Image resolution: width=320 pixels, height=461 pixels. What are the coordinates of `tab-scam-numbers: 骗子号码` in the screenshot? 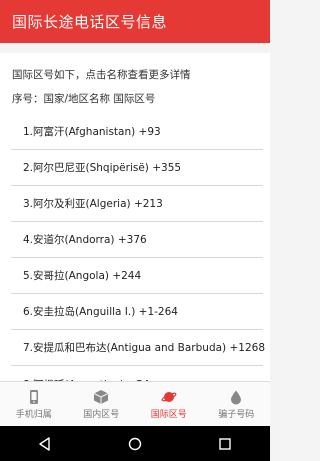 It's located at (237, 404).